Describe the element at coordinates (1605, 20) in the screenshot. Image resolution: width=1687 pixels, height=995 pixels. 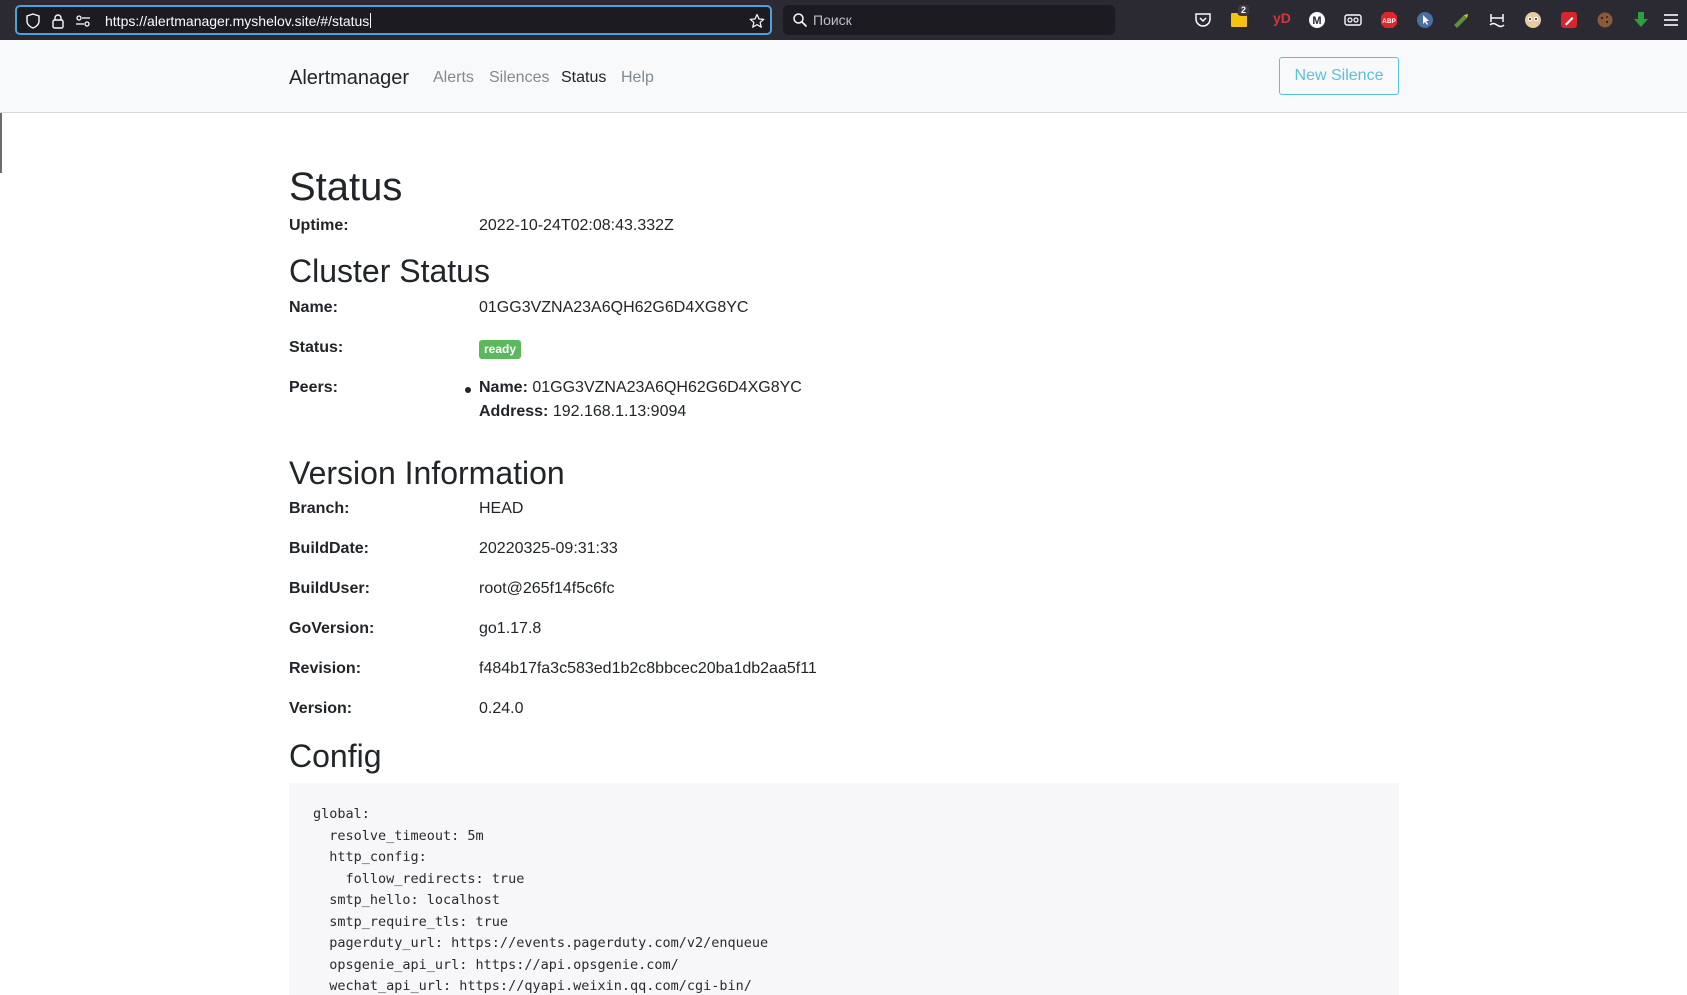
I see `cookie-icon` at that location.